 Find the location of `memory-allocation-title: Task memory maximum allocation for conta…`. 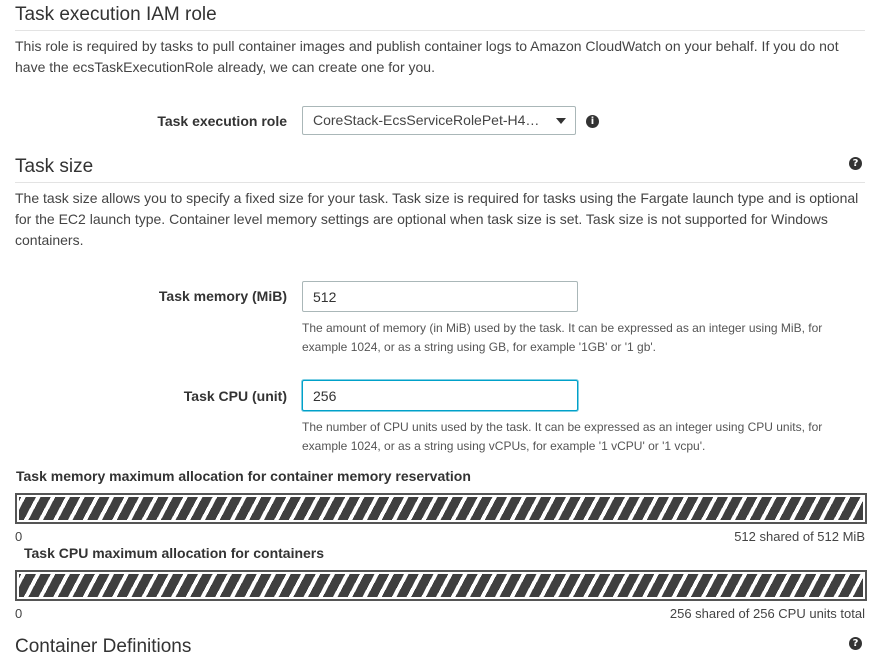

memory-allocation-title: Task memory maximum allocation for conta… is located at coordinates (243, 476).